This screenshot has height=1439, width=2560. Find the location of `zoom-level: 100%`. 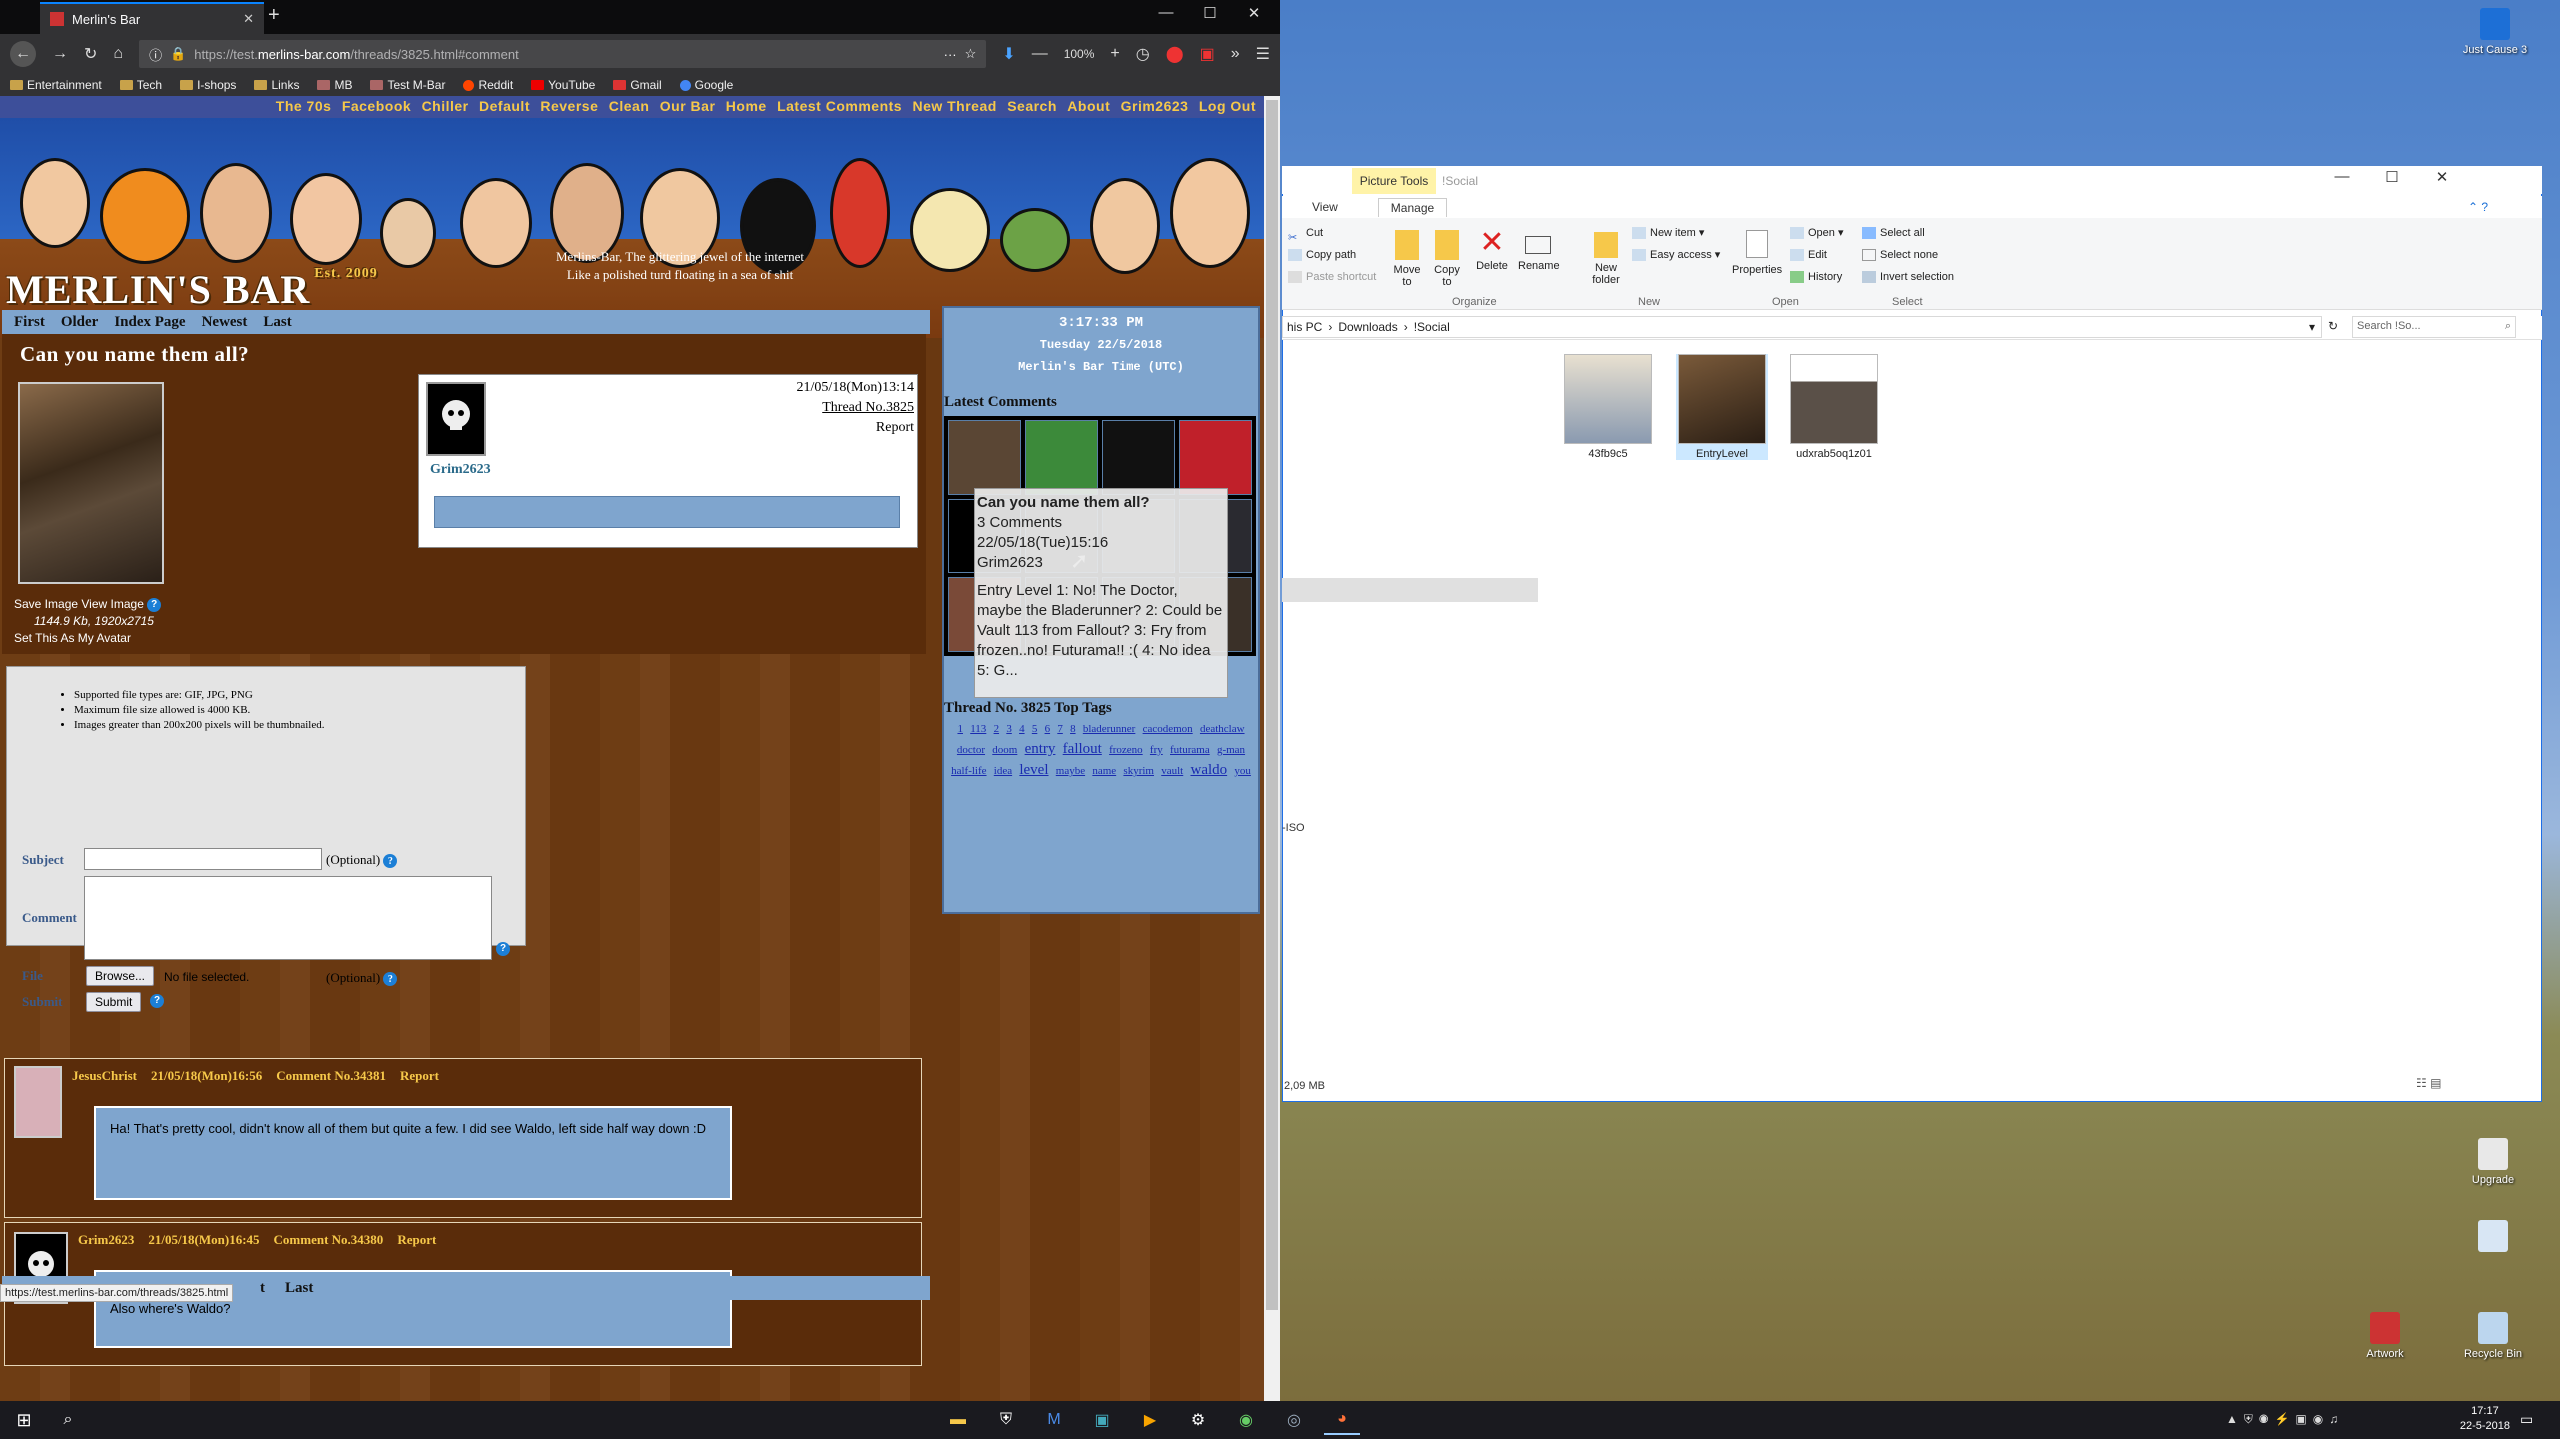

zoom-level: 100% is located at coordinates (1079, 54).